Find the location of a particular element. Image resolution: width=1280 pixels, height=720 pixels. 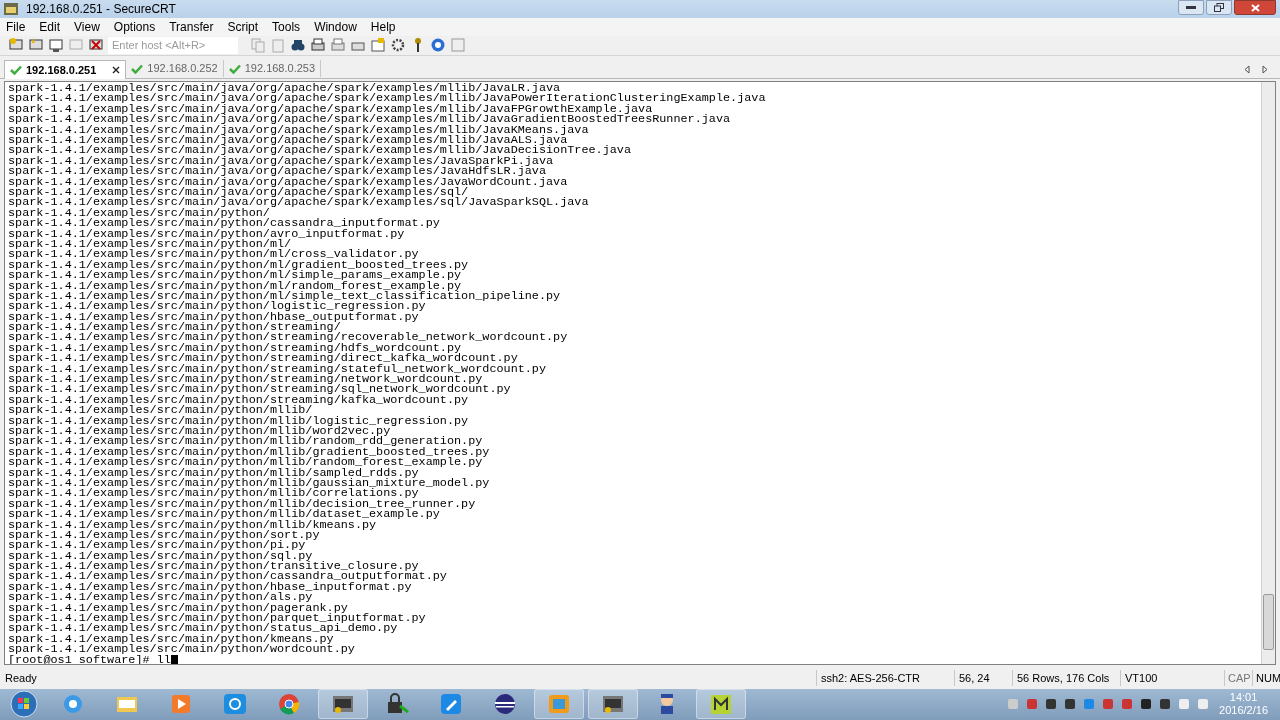

terminal-line: spark-1.4.1/examples/src/main/python/mllib/ is located at coordinates (160, 410).